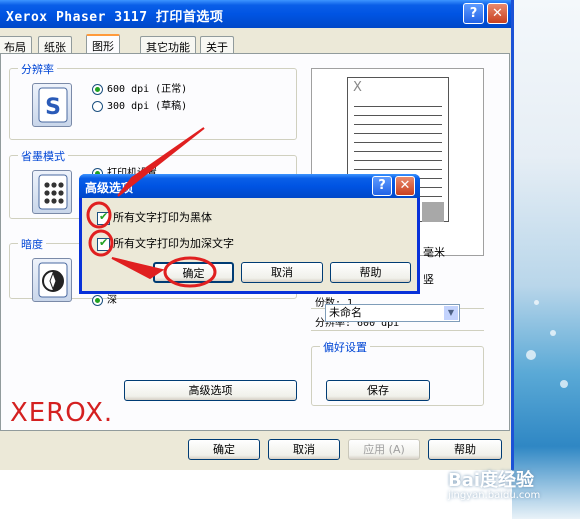 Image resolution: width=580 pixels, height=519 pixels. I want to click on radio-dark-label: 深, so click(112, 300).